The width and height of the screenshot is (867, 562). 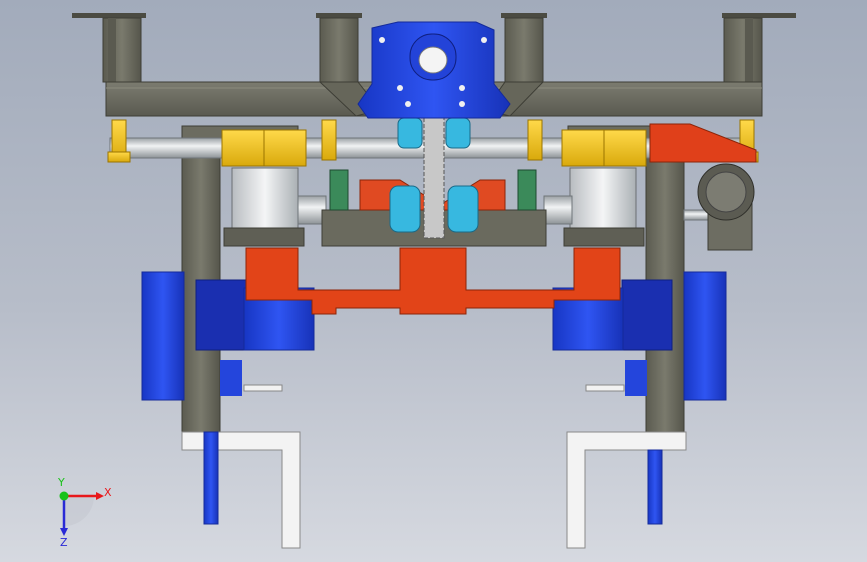 I want to click on axis-triad: X Y Z, so click(x=84, y=512).